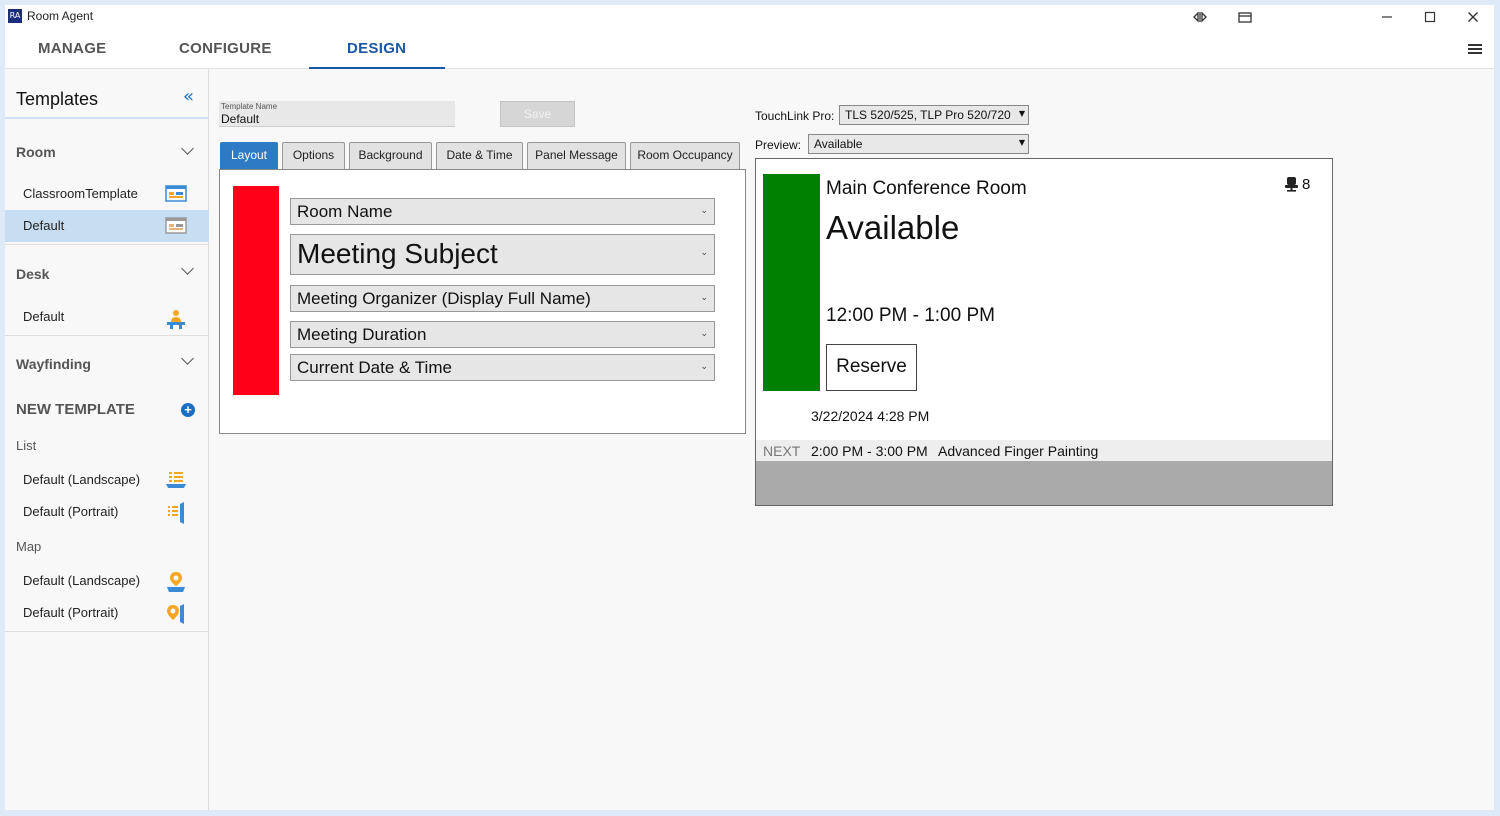 Image resolution: width=1500 pixels, height=816 pixels. Describe the element at coordinates (36, 152) in the screenshot. I see `group-room: Room` at that location.